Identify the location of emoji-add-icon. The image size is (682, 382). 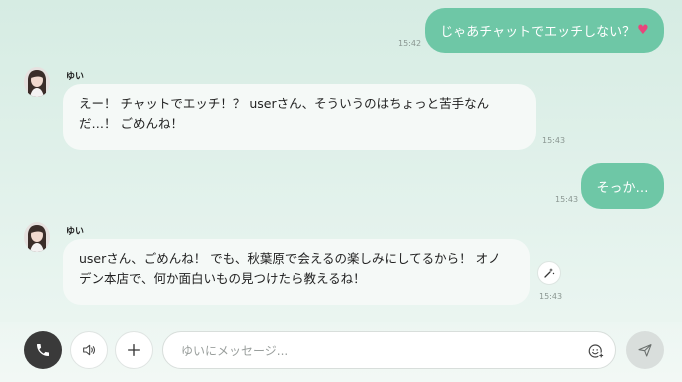
(596, 351).